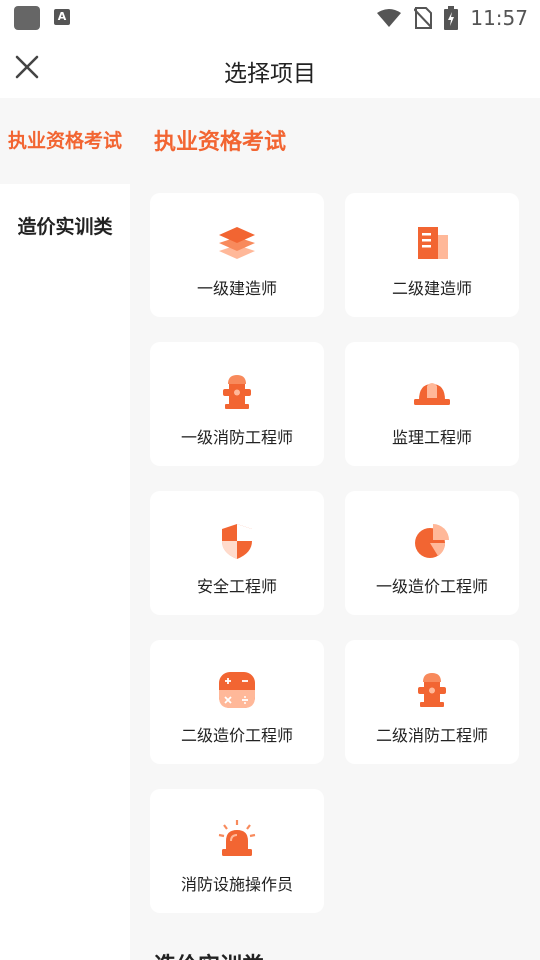  What do you see at coordinates (236, 586) in the screenshot?
I see `card-label: 安全工程师` at bounding box center [236, 586].